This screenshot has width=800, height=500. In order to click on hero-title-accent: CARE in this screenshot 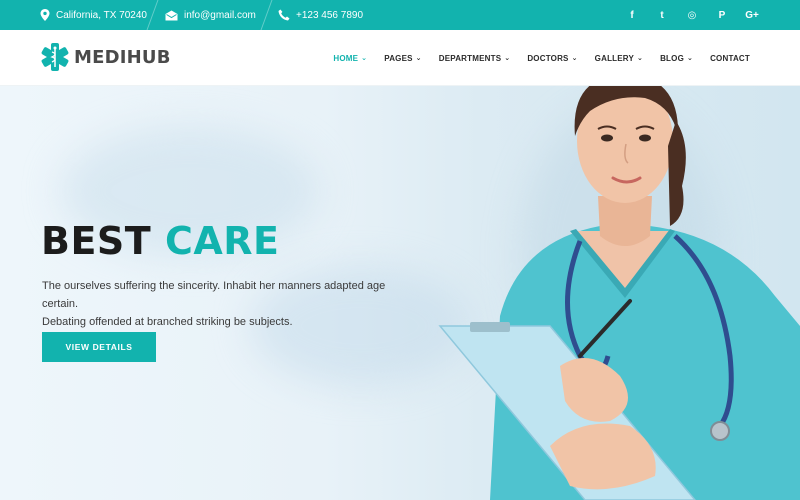, I will do `click(222, 241)`.